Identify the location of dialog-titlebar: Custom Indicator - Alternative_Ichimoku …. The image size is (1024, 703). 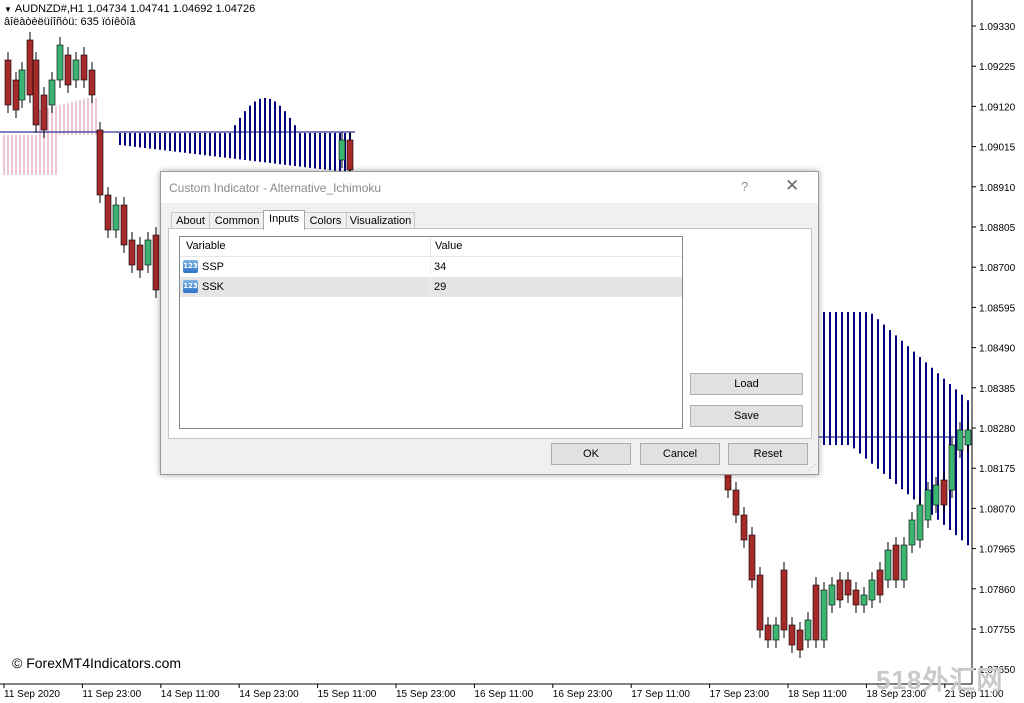
(489, 187).